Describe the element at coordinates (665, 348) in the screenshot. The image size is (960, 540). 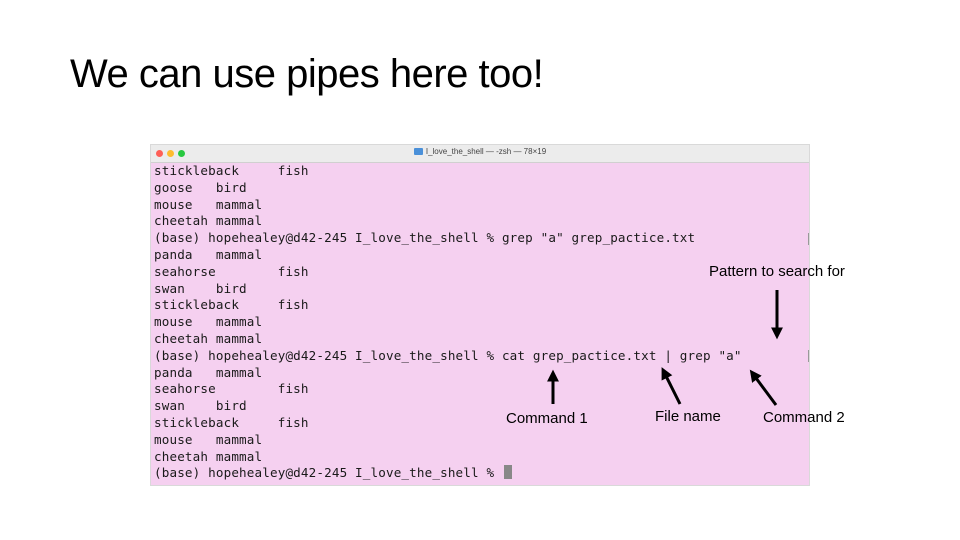
I see `annotation-arrows` at that location.